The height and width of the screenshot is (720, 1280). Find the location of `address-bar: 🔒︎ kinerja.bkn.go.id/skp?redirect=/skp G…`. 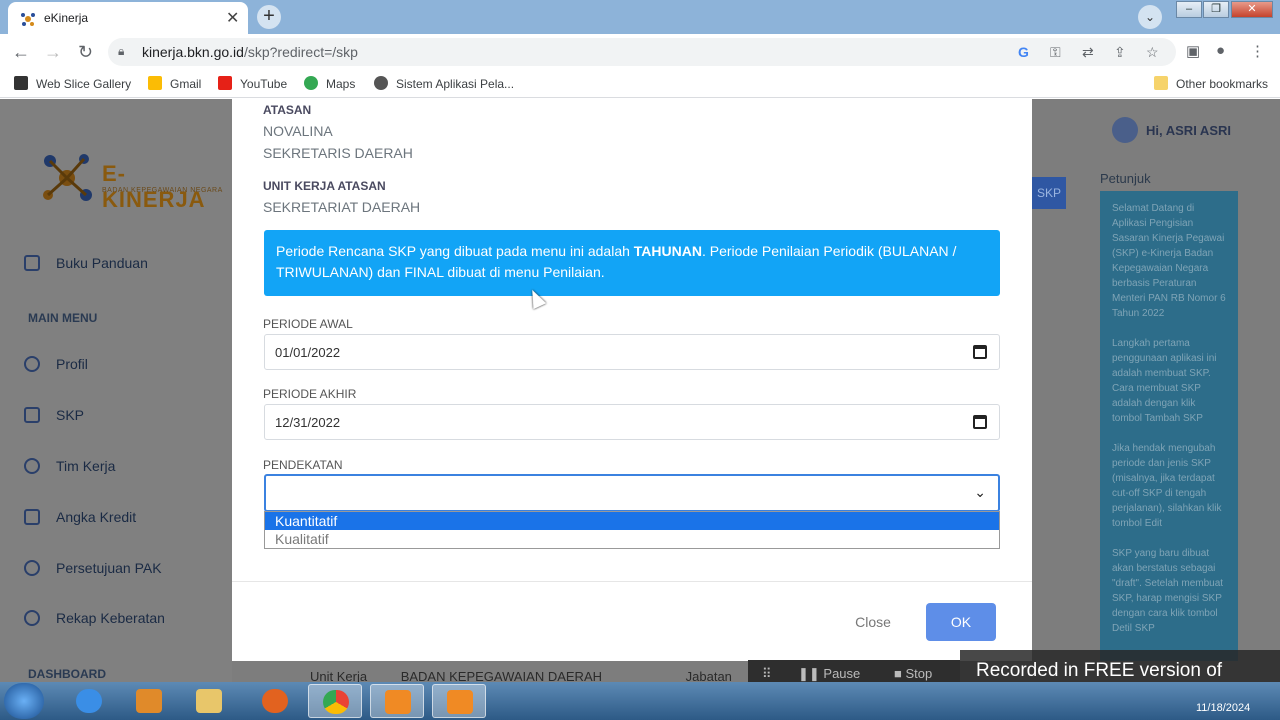

address-bar: 🔒︎ kinerja.bkn.go.id/skp?redirect=/skp G… is located at coordinates (642, 52).